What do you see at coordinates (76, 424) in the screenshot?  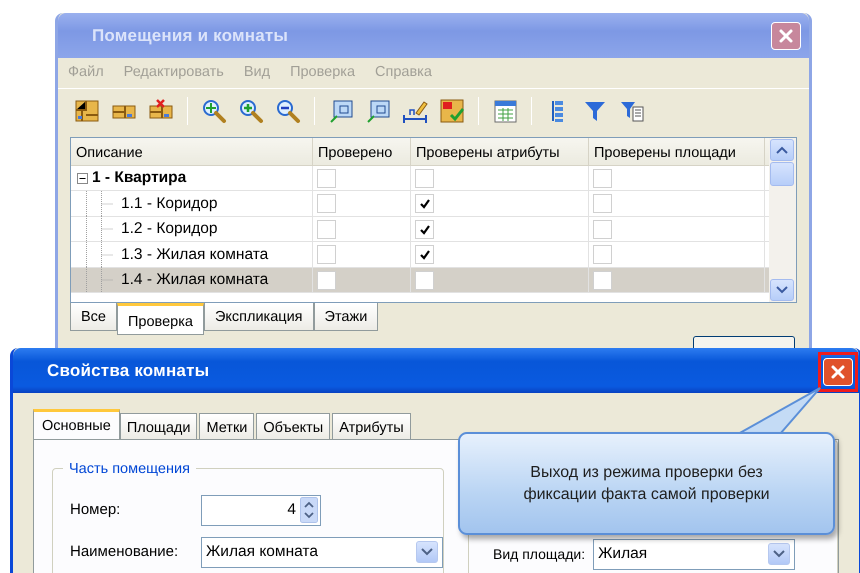 I see `tab: Основные` at bounding box center [76, 424].